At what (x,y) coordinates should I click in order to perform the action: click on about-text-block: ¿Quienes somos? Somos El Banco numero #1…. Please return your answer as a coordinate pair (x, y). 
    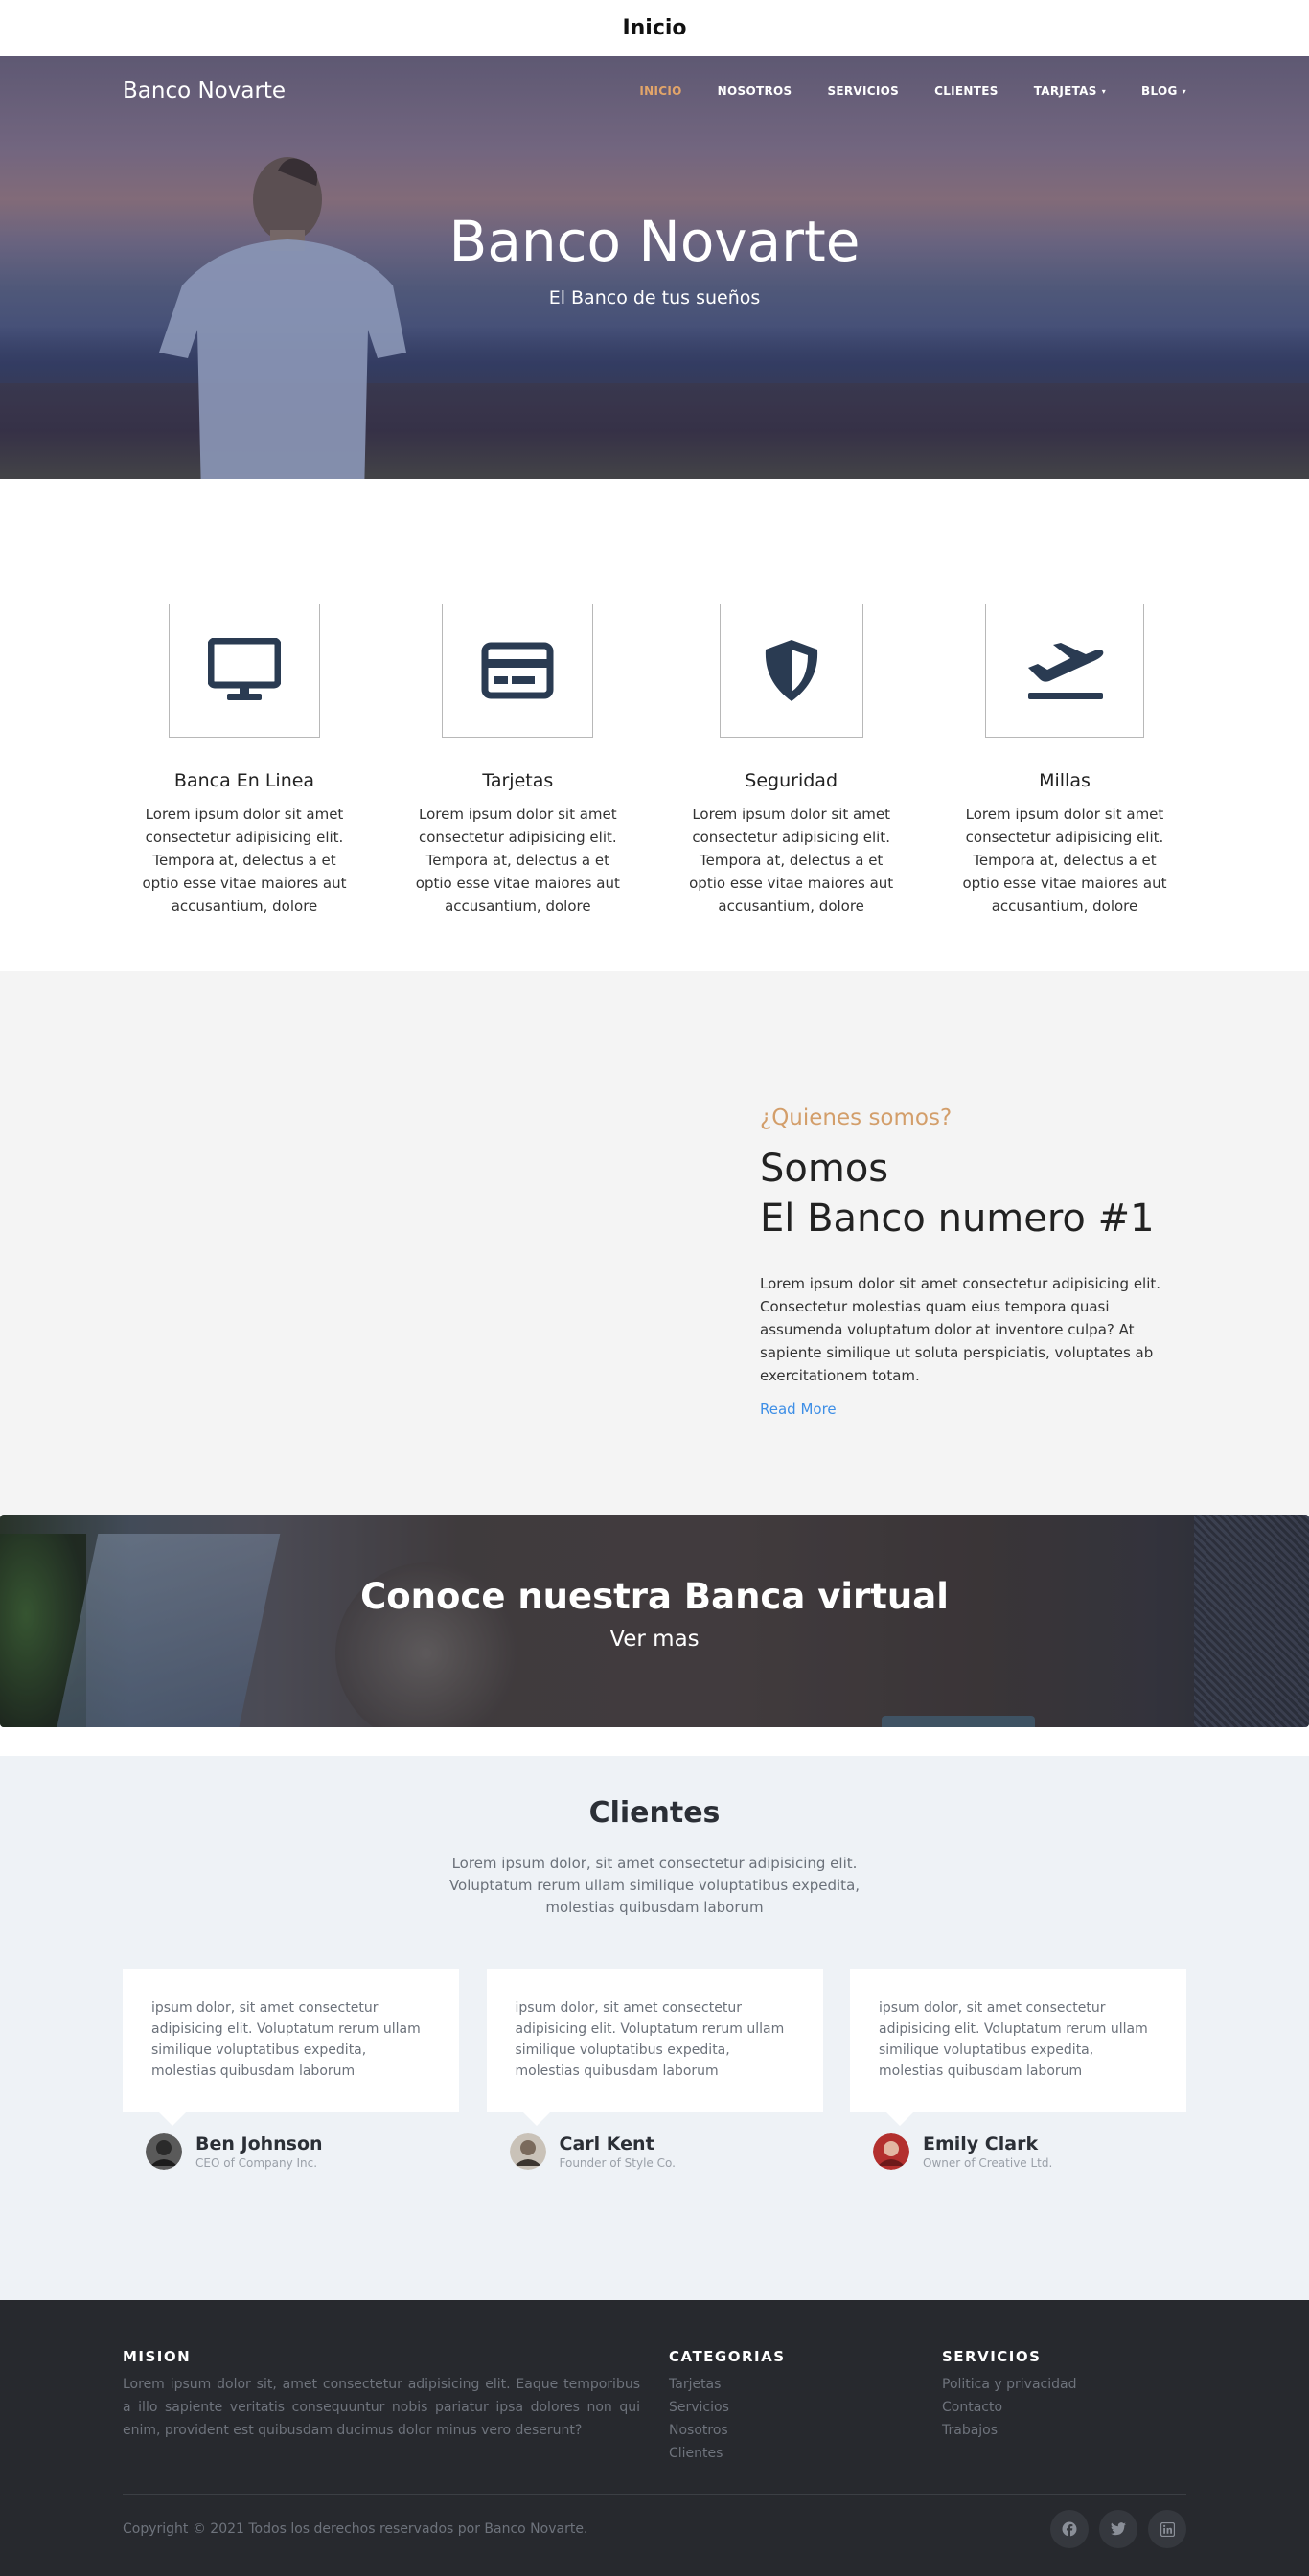
    Looking at the image, I should click on (971, 1262).